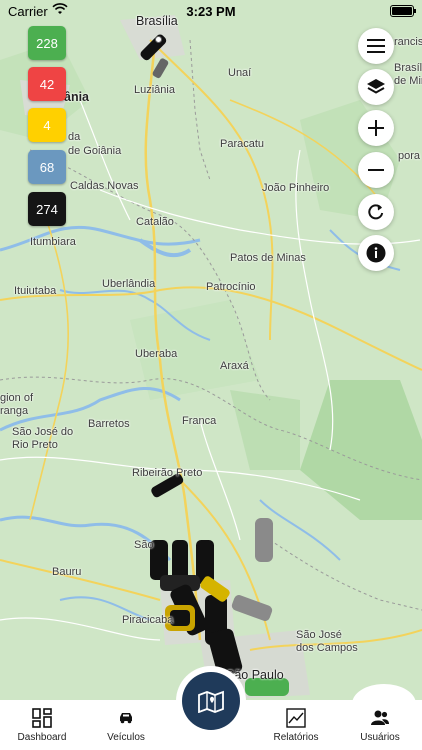 The height and width of the screenshot is (750, 422). I want to click on map-fab-wrap, so click(211, 701).